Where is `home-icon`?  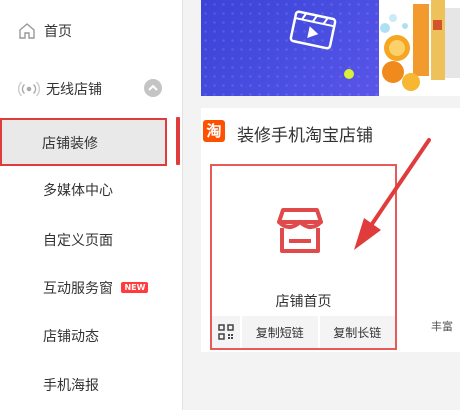 home-icon is located at coordinates (27, 31).